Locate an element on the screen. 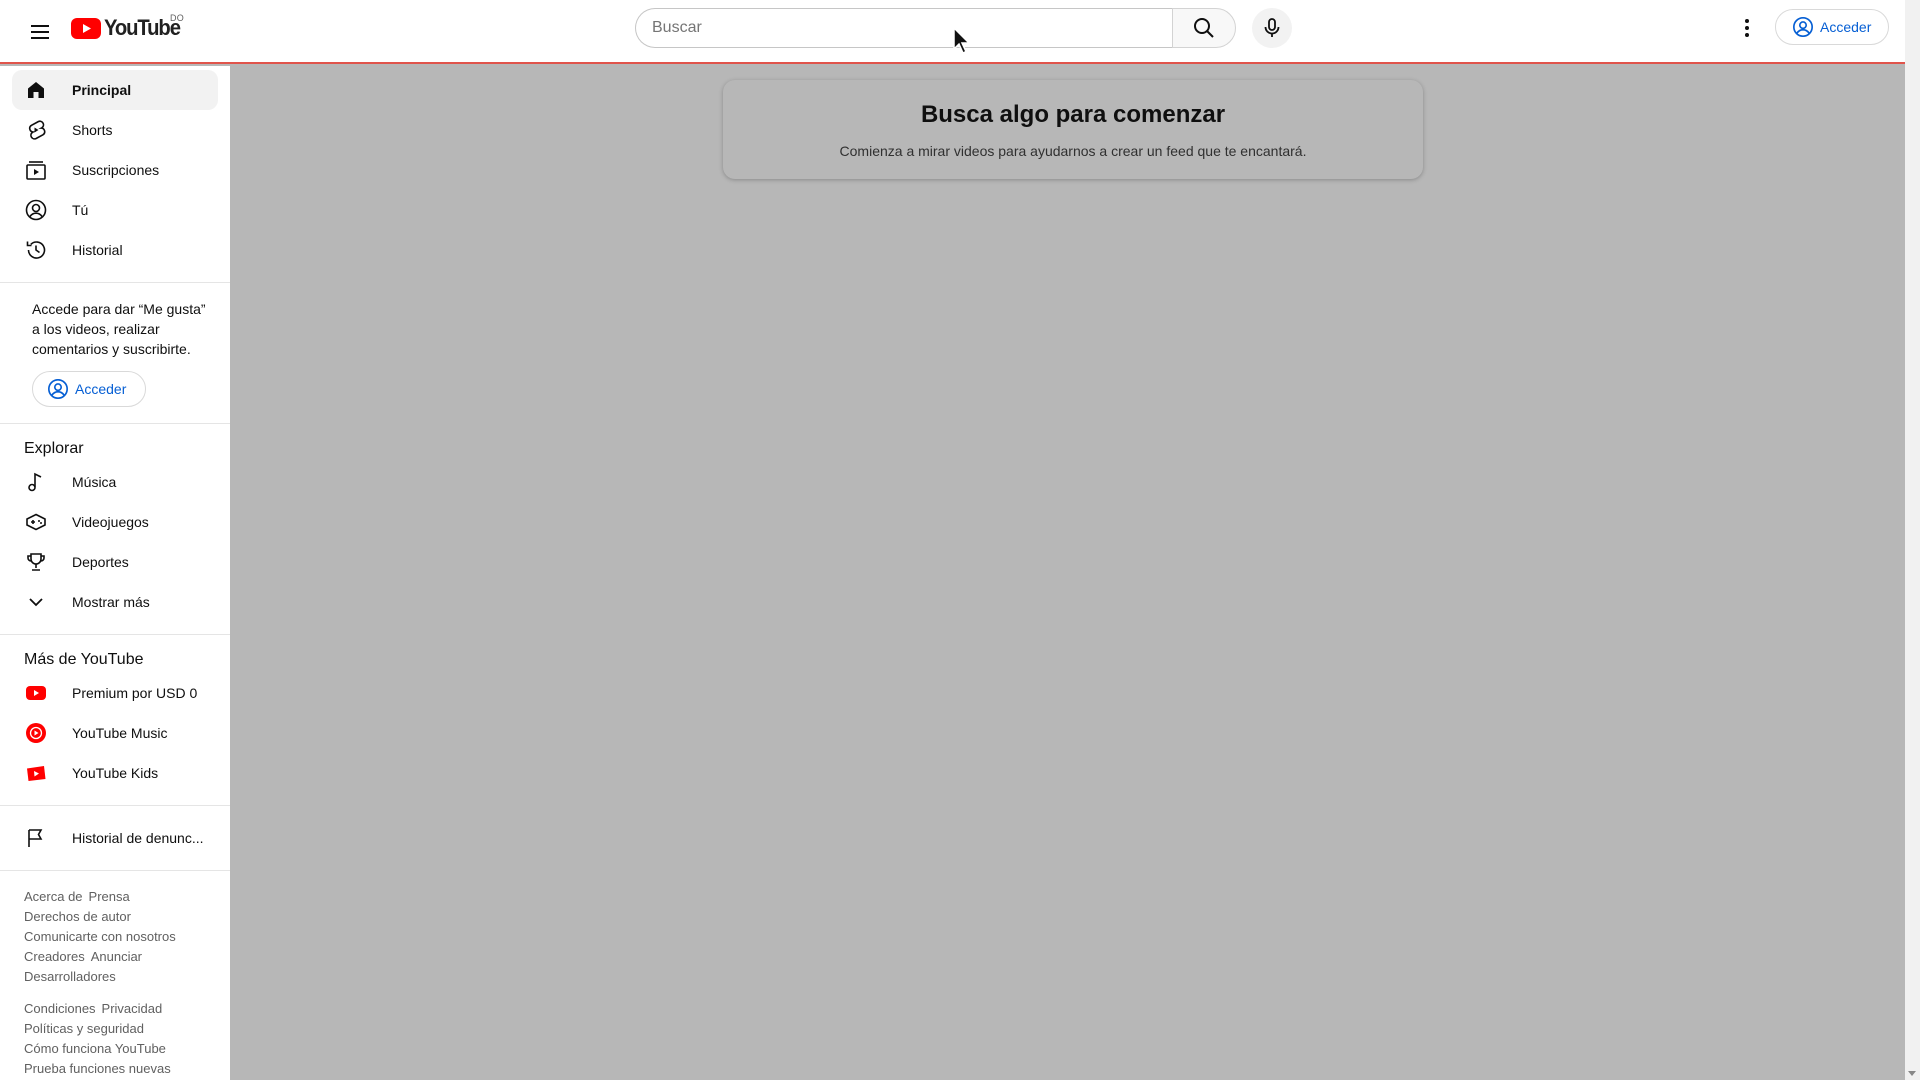 This screenshot has width=1920, height=1080. sidebar-item-label: Principal is located at coordinates (102, 90).